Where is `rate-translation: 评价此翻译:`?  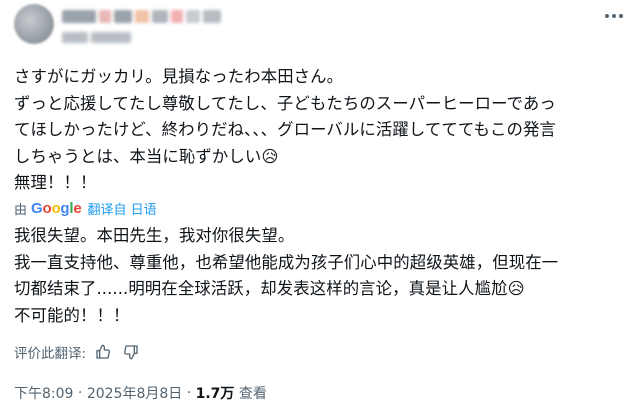 rate-translation: 评价此翻译: is located at coordinates (78, 352).